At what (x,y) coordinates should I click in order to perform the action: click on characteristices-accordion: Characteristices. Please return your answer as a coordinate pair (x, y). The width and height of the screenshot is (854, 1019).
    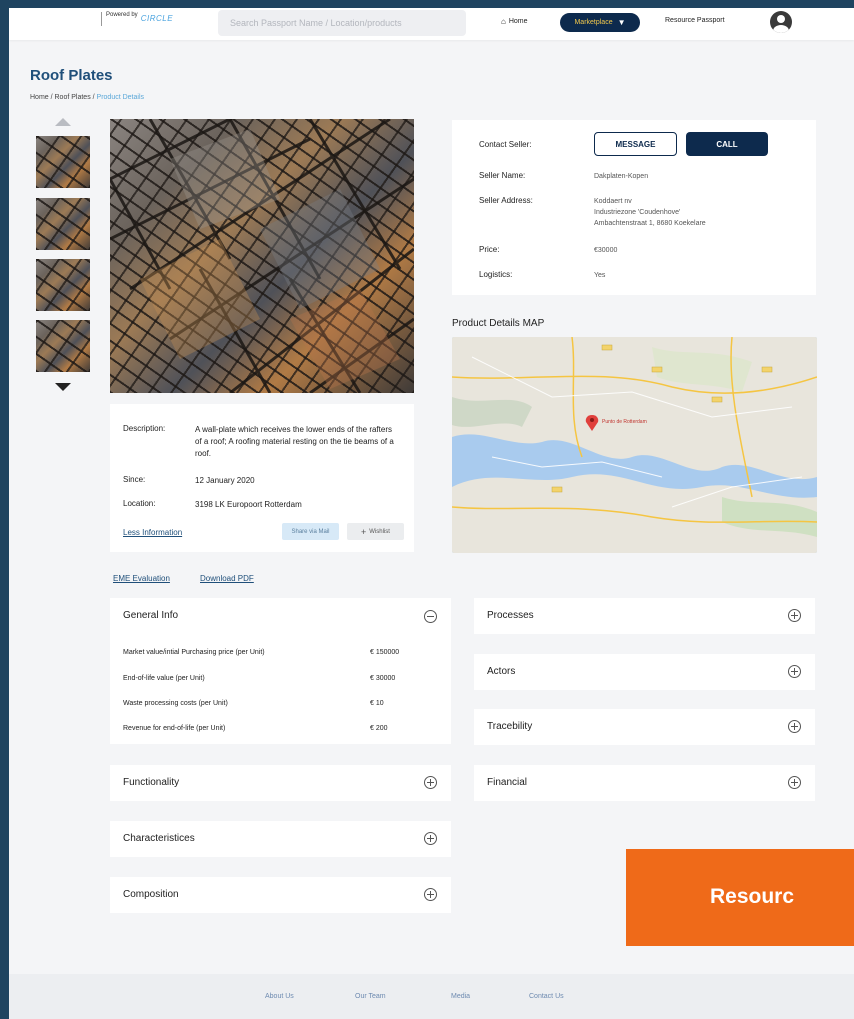
    Looking at the image, I should click on (280, 839).